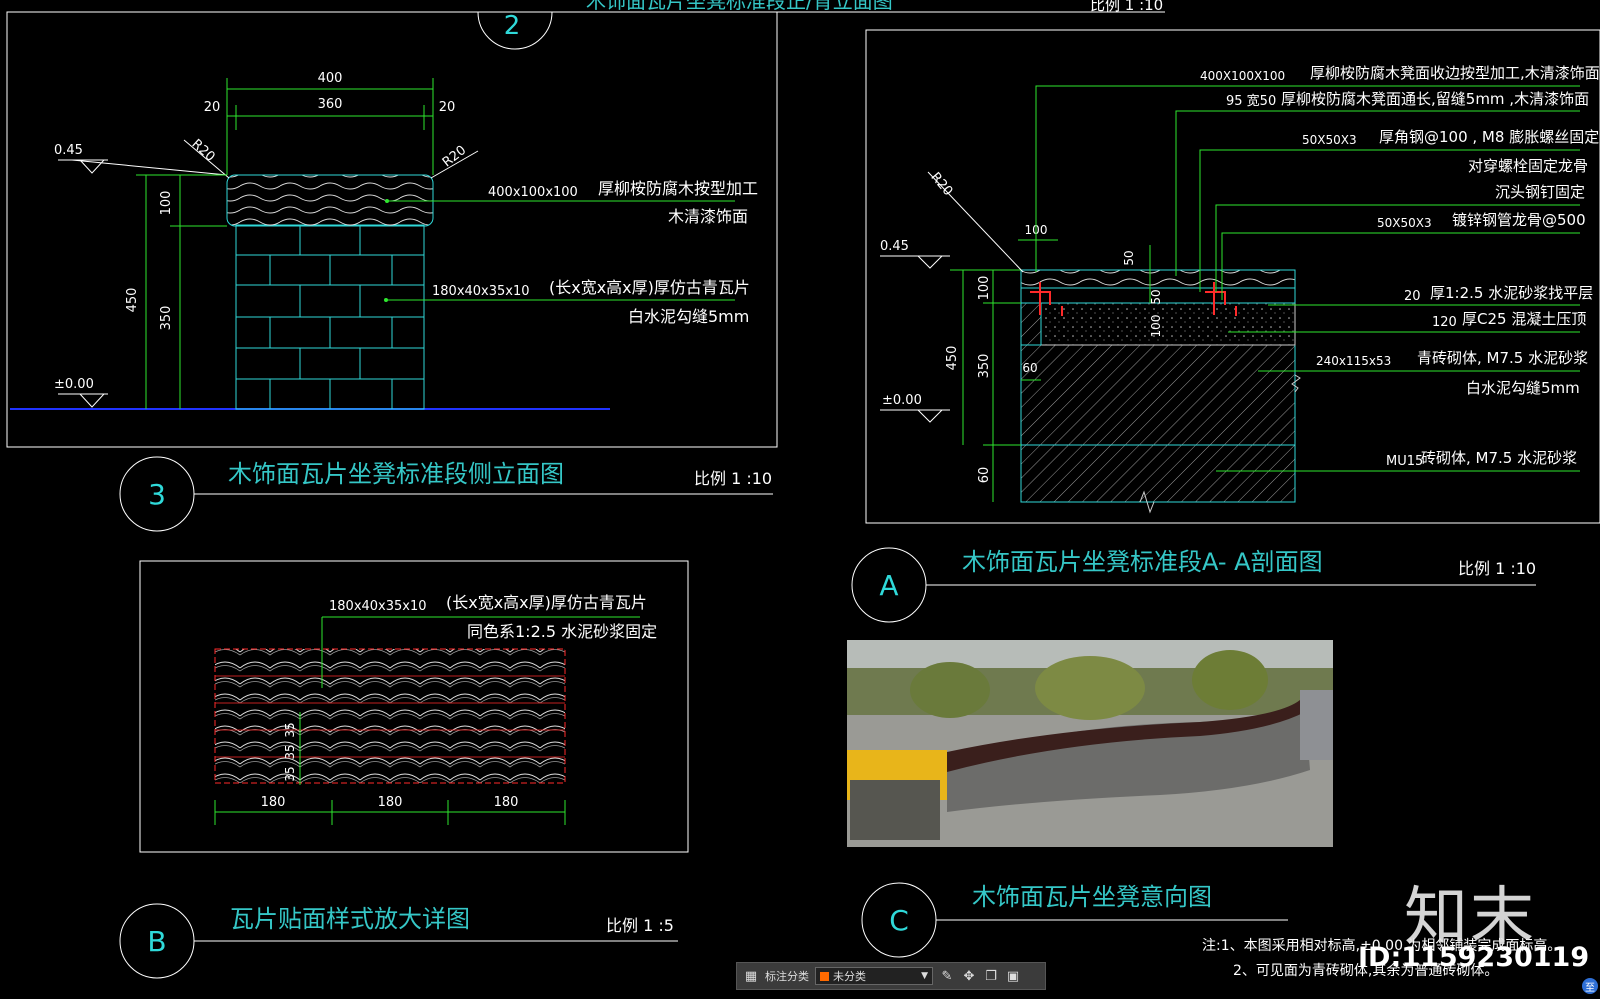  I want to click on watermark-id: ID:1159230119, so click(1474, 957).